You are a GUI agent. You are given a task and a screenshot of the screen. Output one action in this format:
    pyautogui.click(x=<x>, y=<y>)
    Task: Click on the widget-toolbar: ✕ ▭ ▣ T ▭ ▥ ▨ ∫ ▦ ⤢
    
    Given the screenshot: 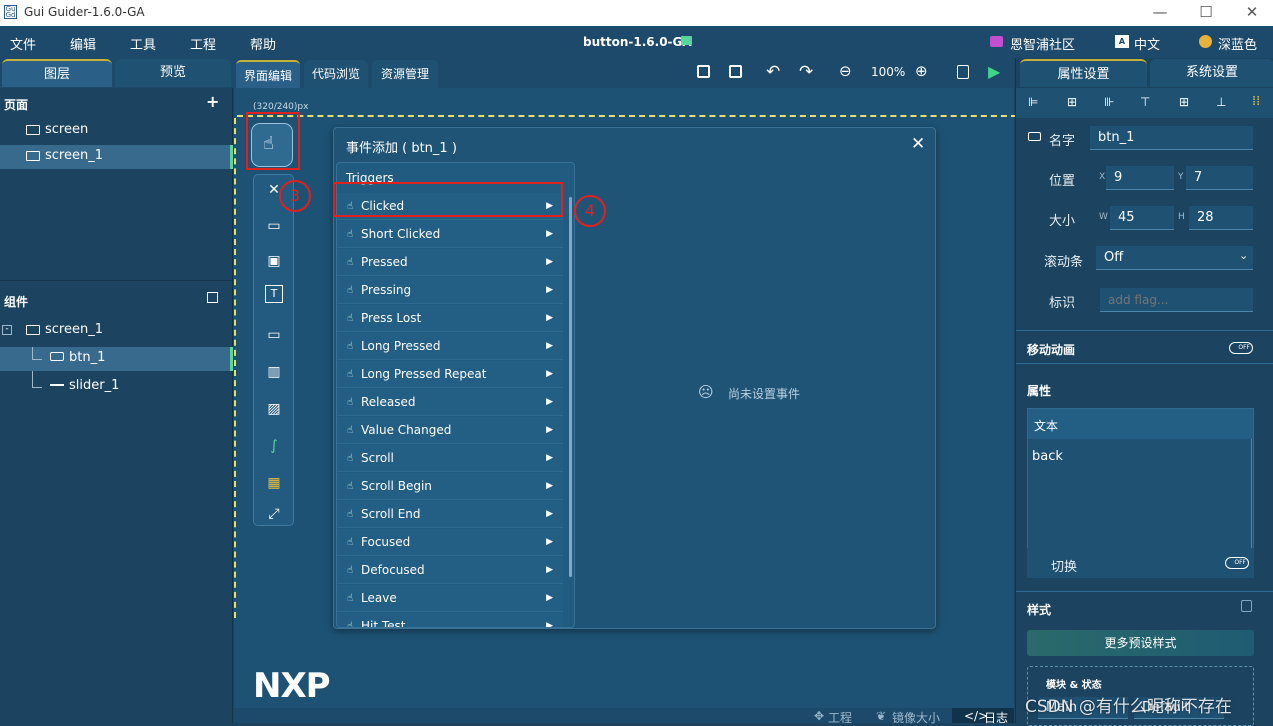 What is the action you would take?
    pyautogui.click(x=273, y=350)
    